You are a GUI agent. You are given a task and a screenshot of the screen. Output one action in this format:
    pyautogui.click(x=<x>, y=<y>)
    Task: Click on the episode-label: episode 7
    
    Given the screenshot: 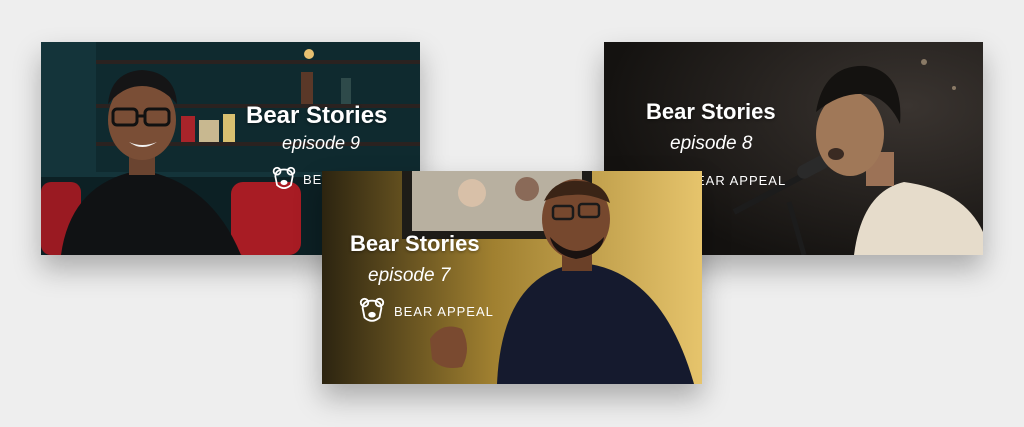 What is the action you would take?
    pyautogui.click(x=409, y=275)
    